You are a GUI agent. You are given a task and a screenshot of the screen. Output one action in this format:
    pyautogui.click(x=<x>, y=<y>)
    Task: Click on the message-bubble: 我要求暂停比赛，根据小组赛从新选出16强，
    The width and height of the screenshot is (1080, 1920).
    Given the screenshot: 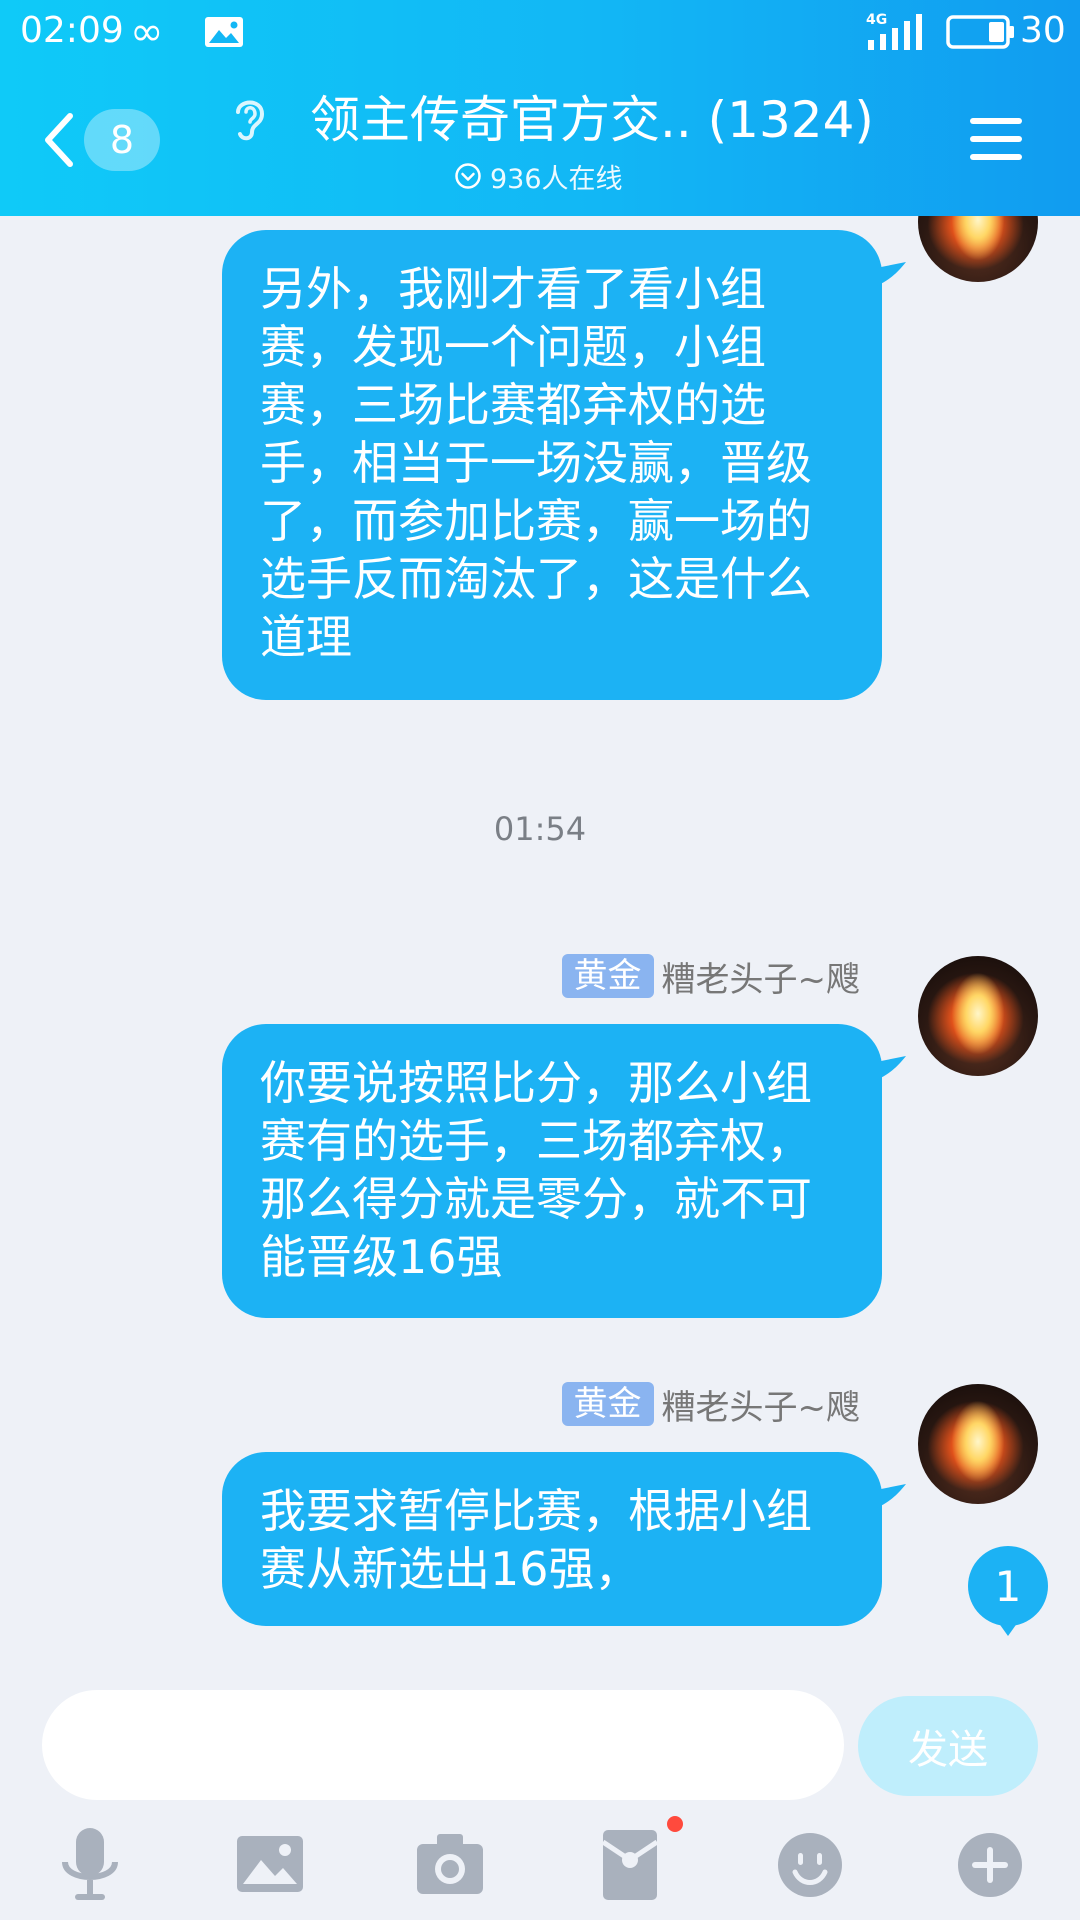 What is the action you would take?
    pyautogui.click(x=552, y=1539)
    